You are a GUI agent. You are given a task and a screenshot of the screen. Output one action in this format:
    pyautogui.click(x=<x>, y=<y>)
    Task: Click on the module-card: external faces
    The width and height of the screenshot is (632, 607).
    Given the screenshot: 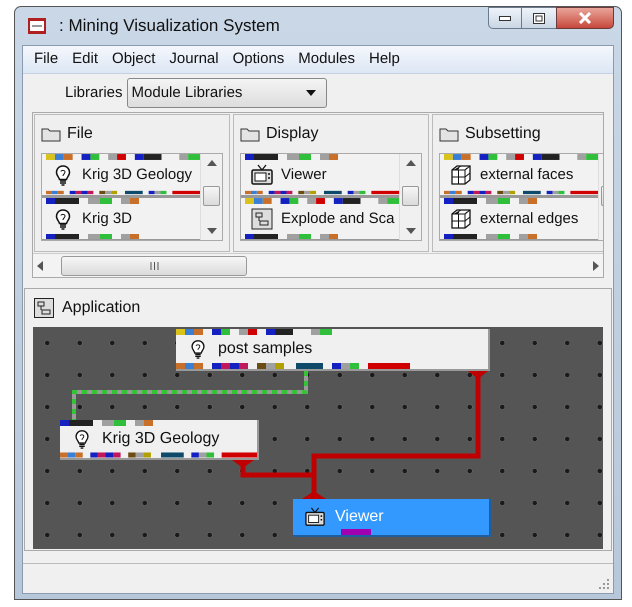 What is the action you would take?
    pyautogui.click(x=519, y=176)
    